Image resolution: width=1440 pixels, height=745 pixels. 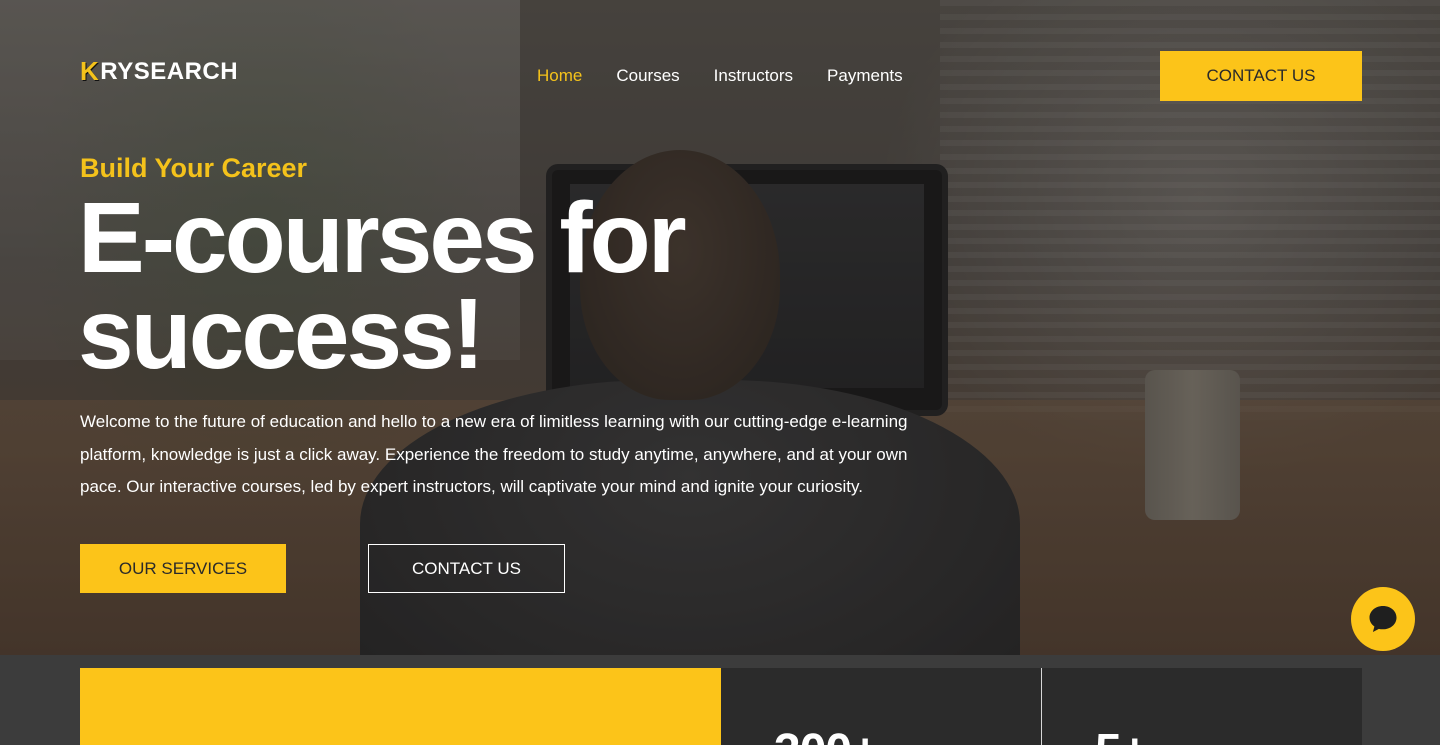 I want to click on hero-kicker: Build Your Career, so click(x=194, y=168).